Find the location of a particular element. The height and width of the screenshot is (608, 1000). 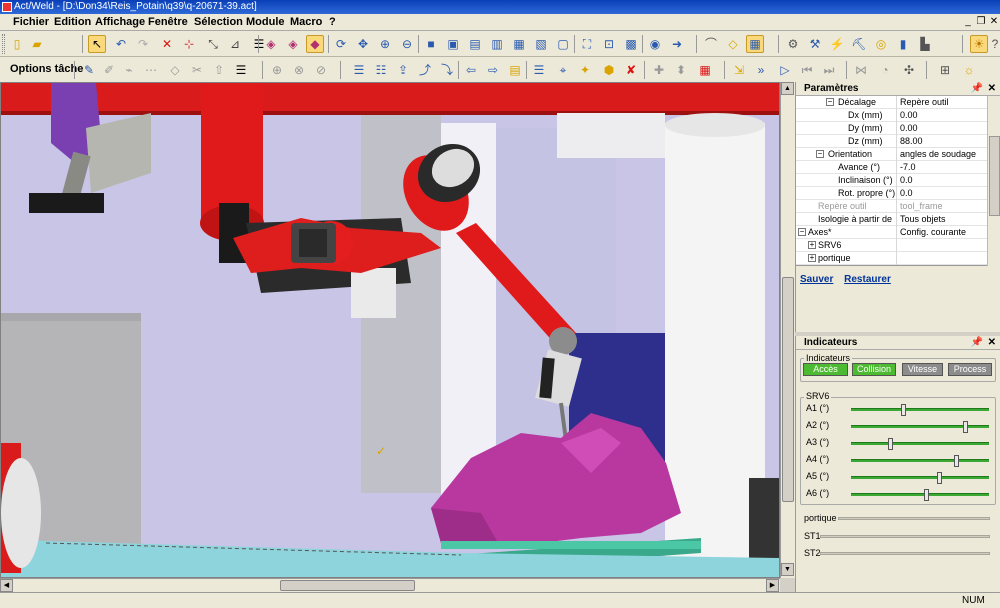

arrow-left-icon: ⇦ is located at coordinates (471, 70).